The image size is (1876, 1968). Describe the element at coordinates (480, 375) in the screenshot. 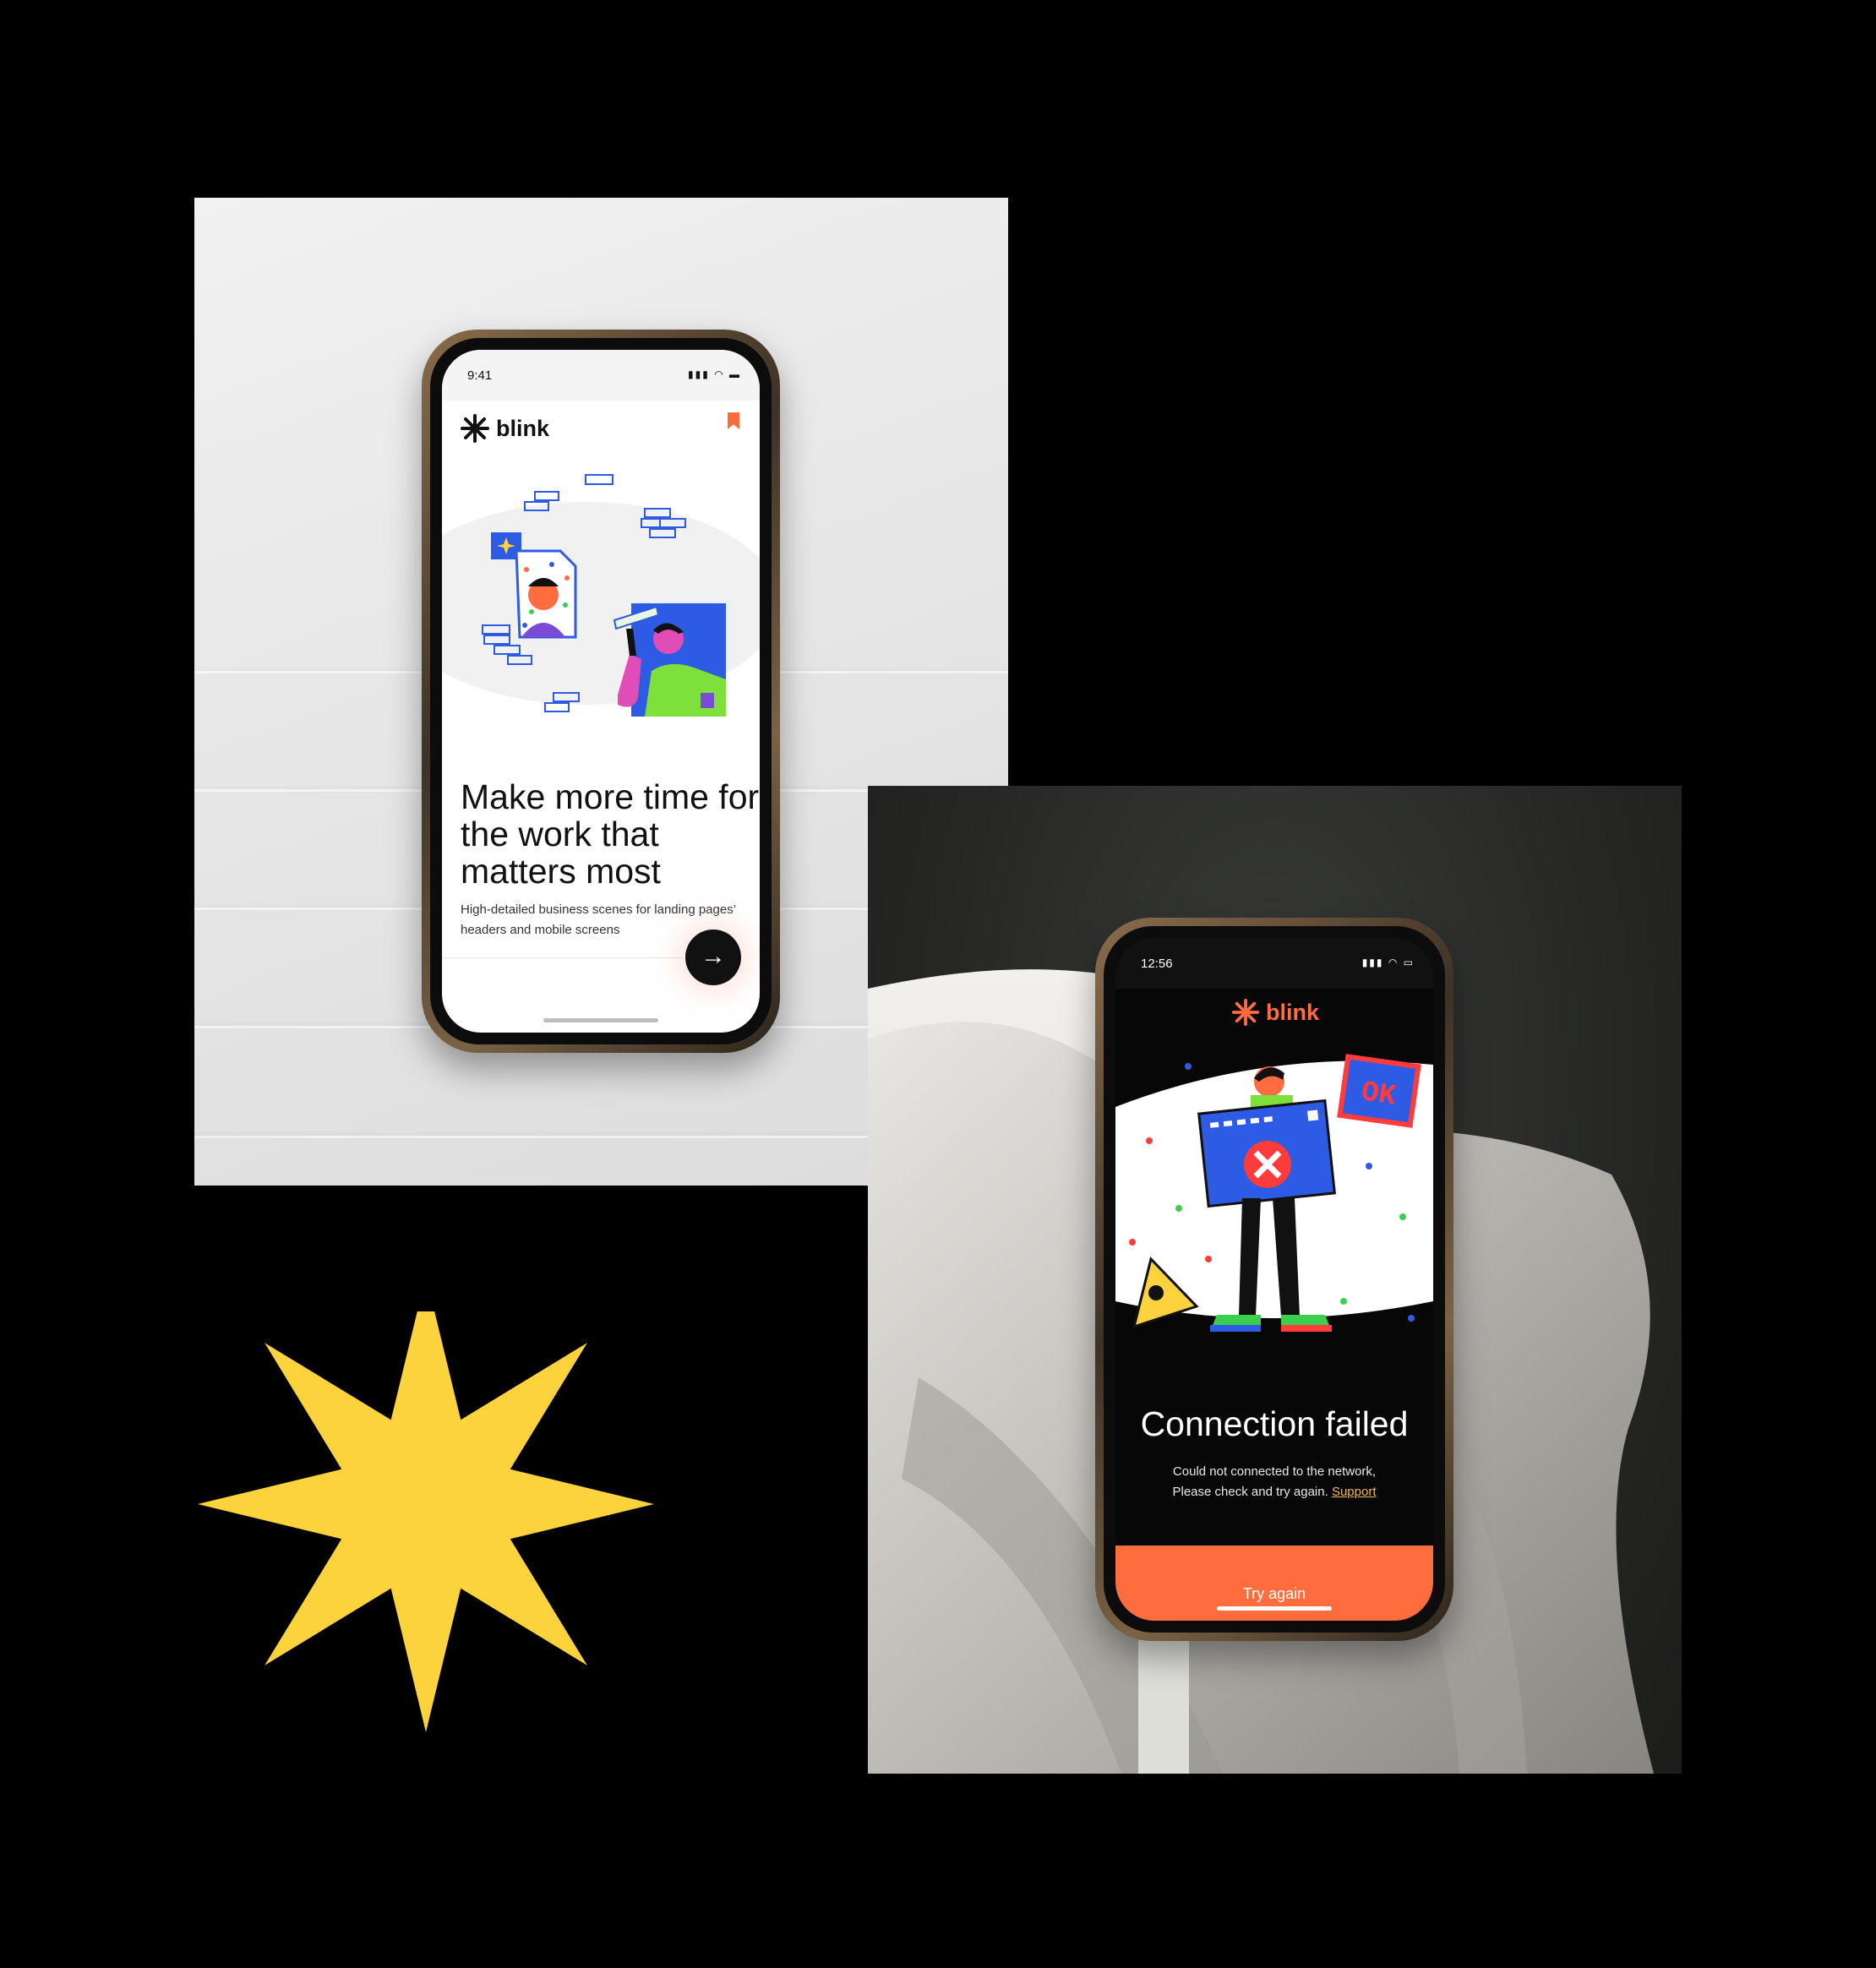

I see `status-time: 9:41` at that location.